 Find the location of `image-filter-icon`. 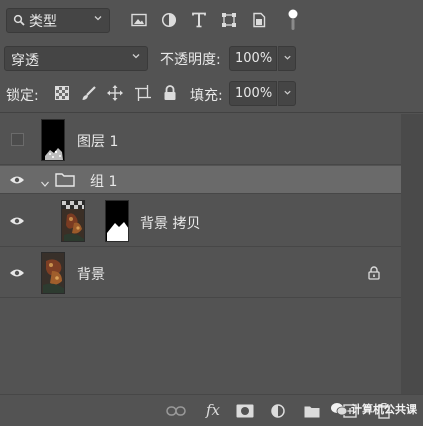

image-filter-icon is located at coordinates (139, 20).